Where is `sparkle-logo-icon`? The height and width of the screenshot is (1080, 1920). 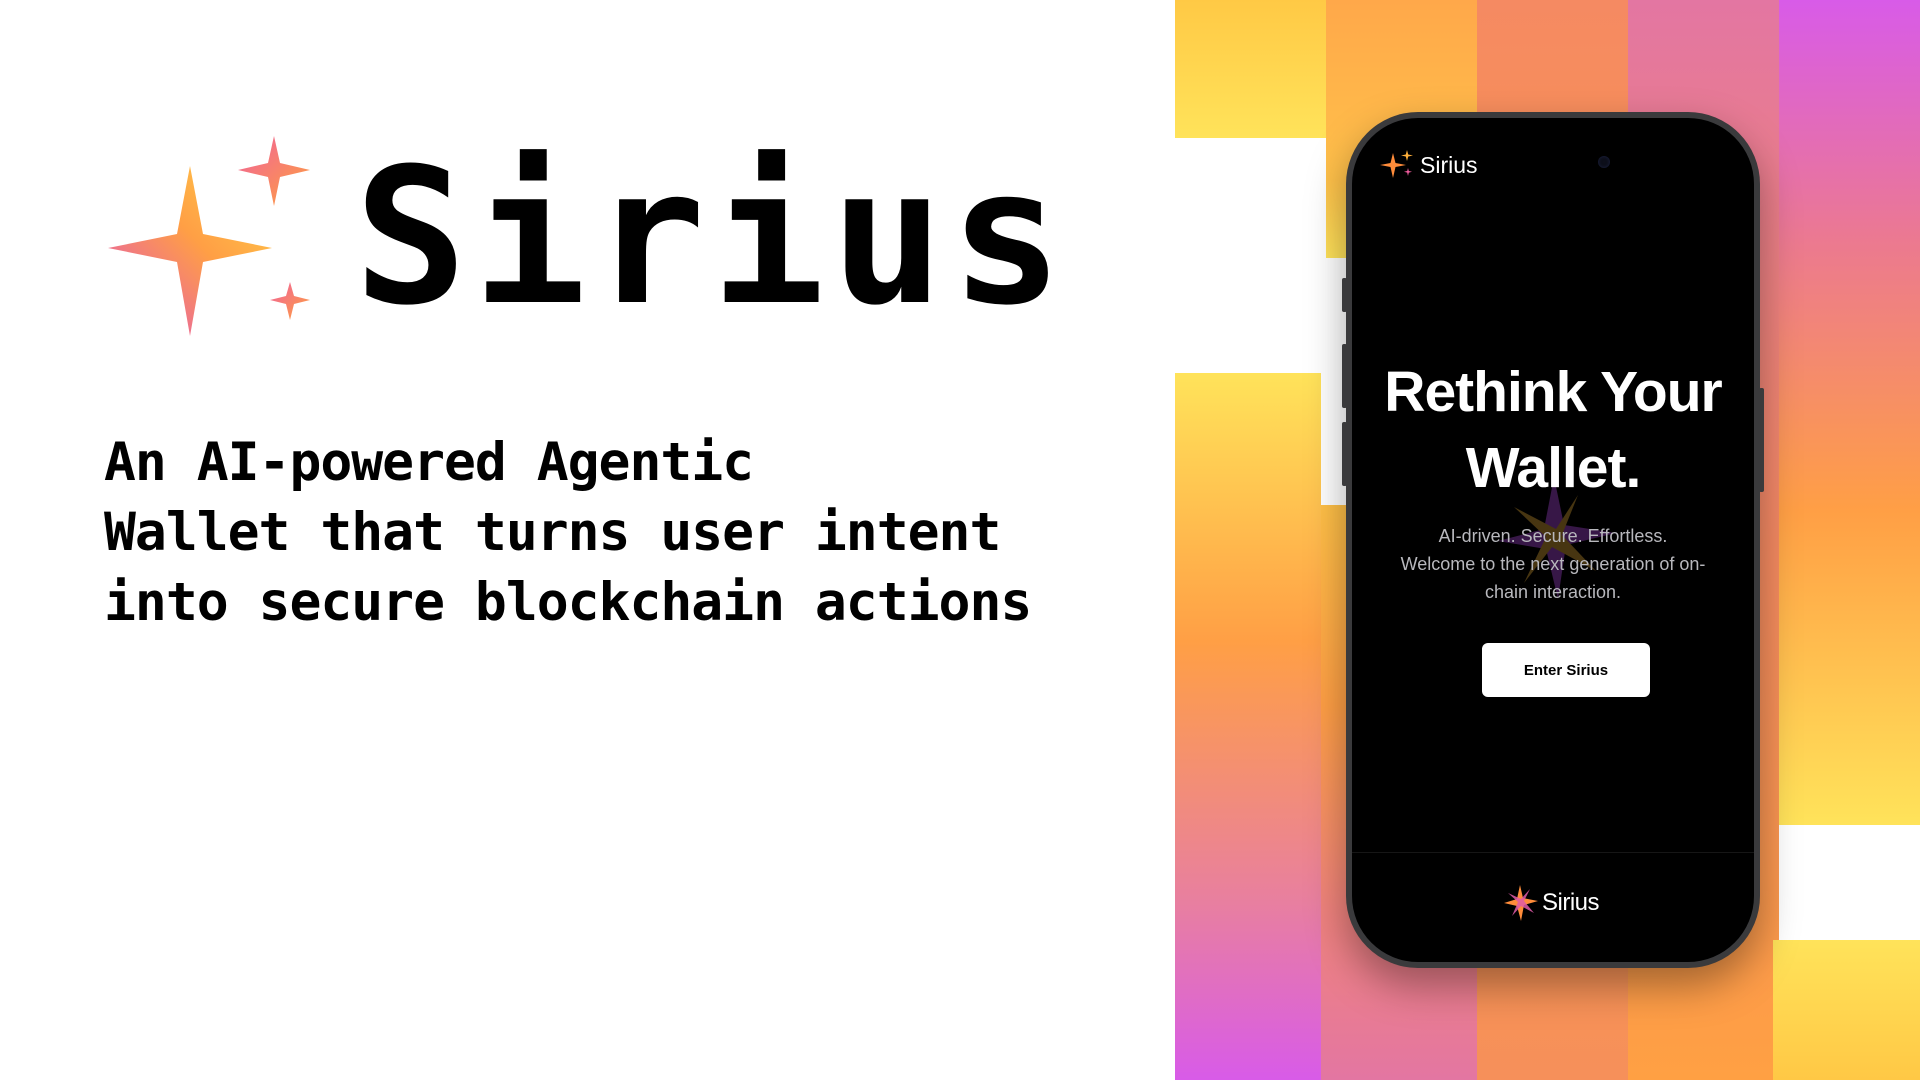
sparkle-logo-icon is located at coordinates (209, 236).